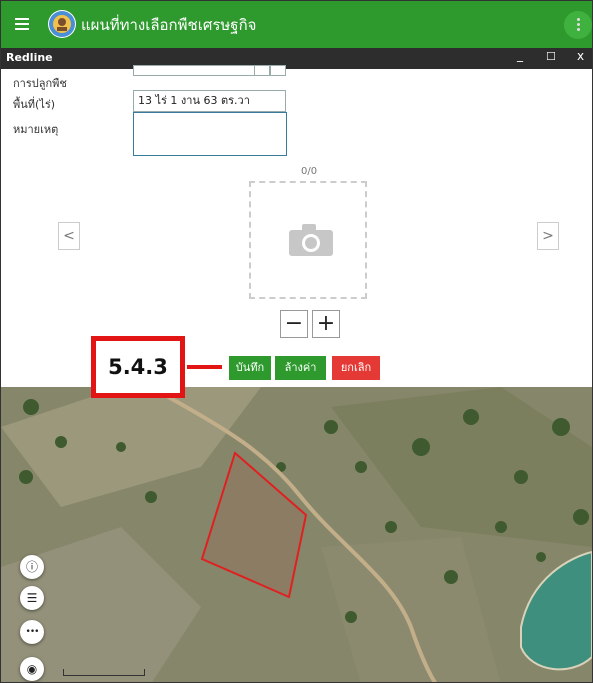 This screenshot has height=683, width=593. Describe the element at coordinates (69, 236) in the screenshot. I see `prev-photo-button: <` at that location.